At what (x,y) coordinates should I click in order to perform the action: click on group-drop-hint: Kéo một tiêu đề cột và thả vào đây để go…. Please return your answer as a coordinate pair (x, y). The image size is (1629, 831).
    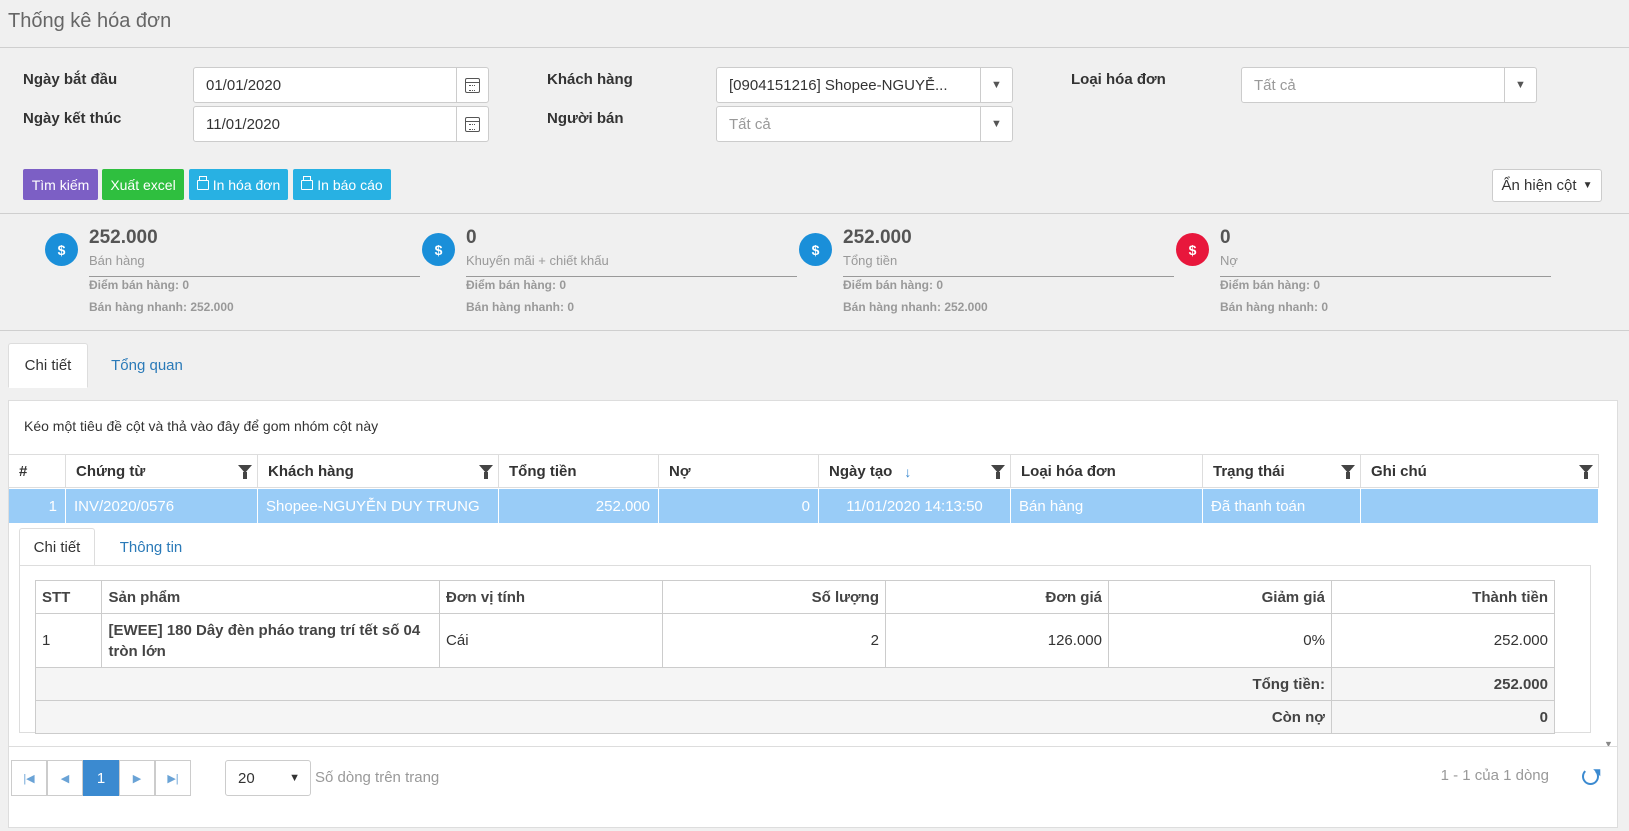
    Looking at the image, I should click on (201, 426).